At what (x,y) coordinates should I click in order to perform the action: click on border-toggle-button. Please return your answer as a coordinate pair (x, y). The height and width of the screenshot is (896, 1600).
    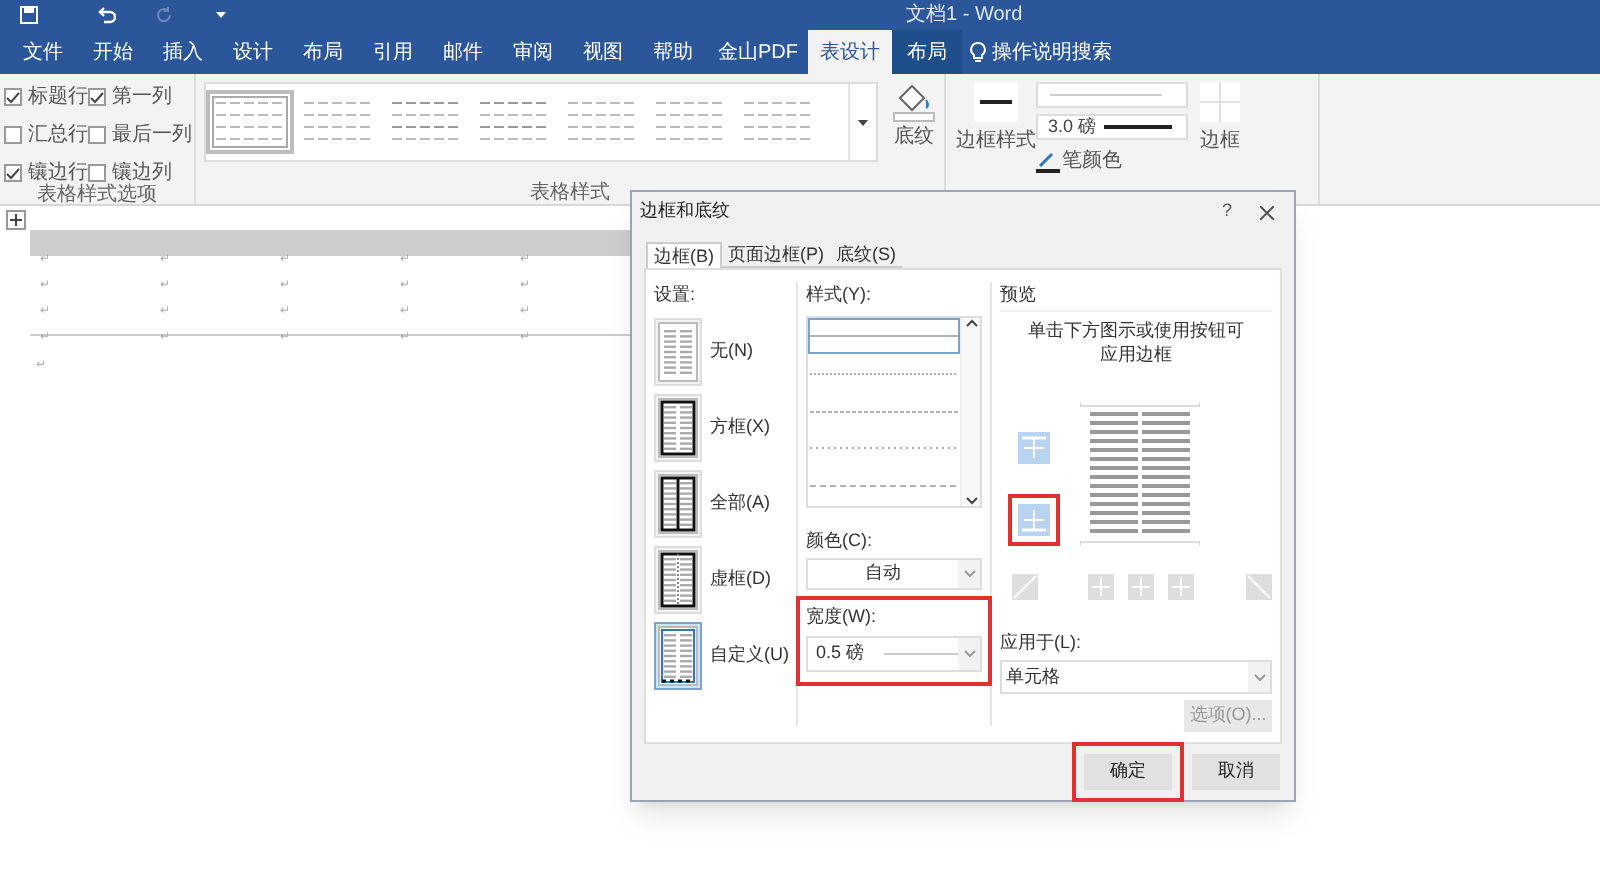
    Looking at the image, I should click on (1034, 519).